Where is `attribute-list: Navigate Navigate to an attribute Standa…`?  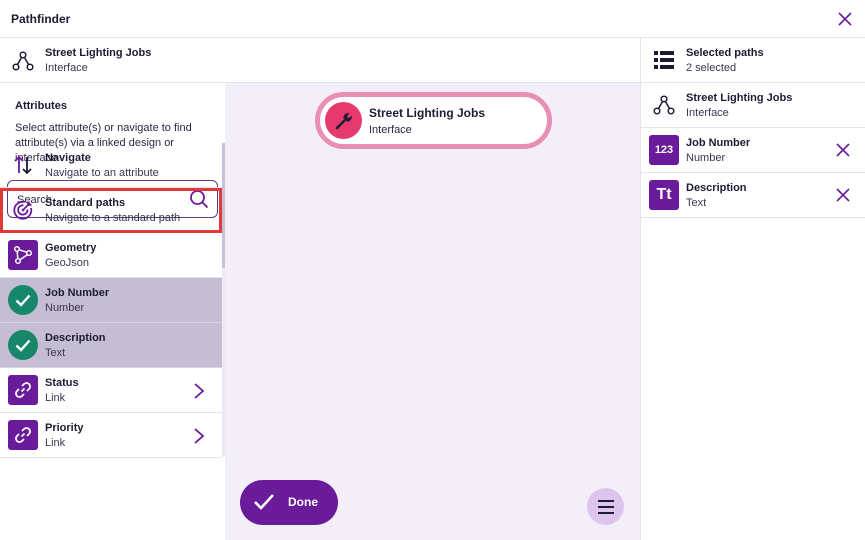 attribute-list: Navigate Navigate to an attribute Standa… is located at coordinates (111, 300).